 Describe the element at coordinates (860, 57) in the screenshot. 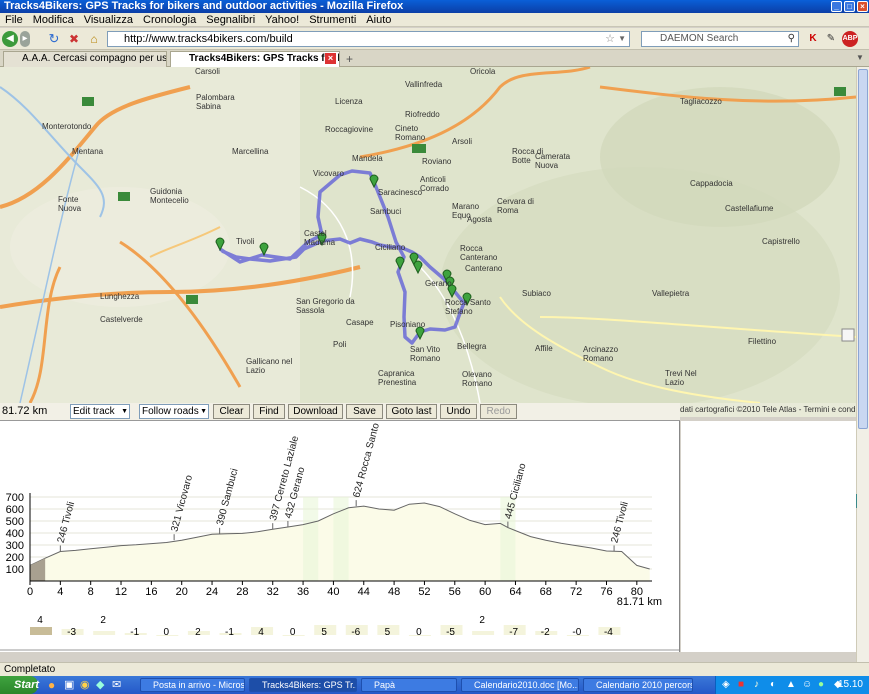

I see `tab-list-icon: ▼` at that location.